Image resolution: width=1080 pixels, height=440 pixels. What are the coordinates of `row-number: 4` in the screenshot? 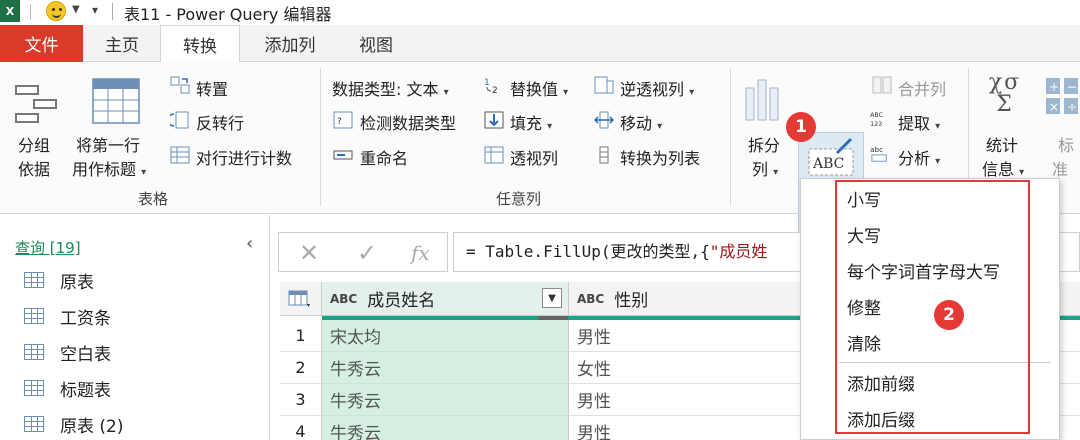 It's located at (301, 428).